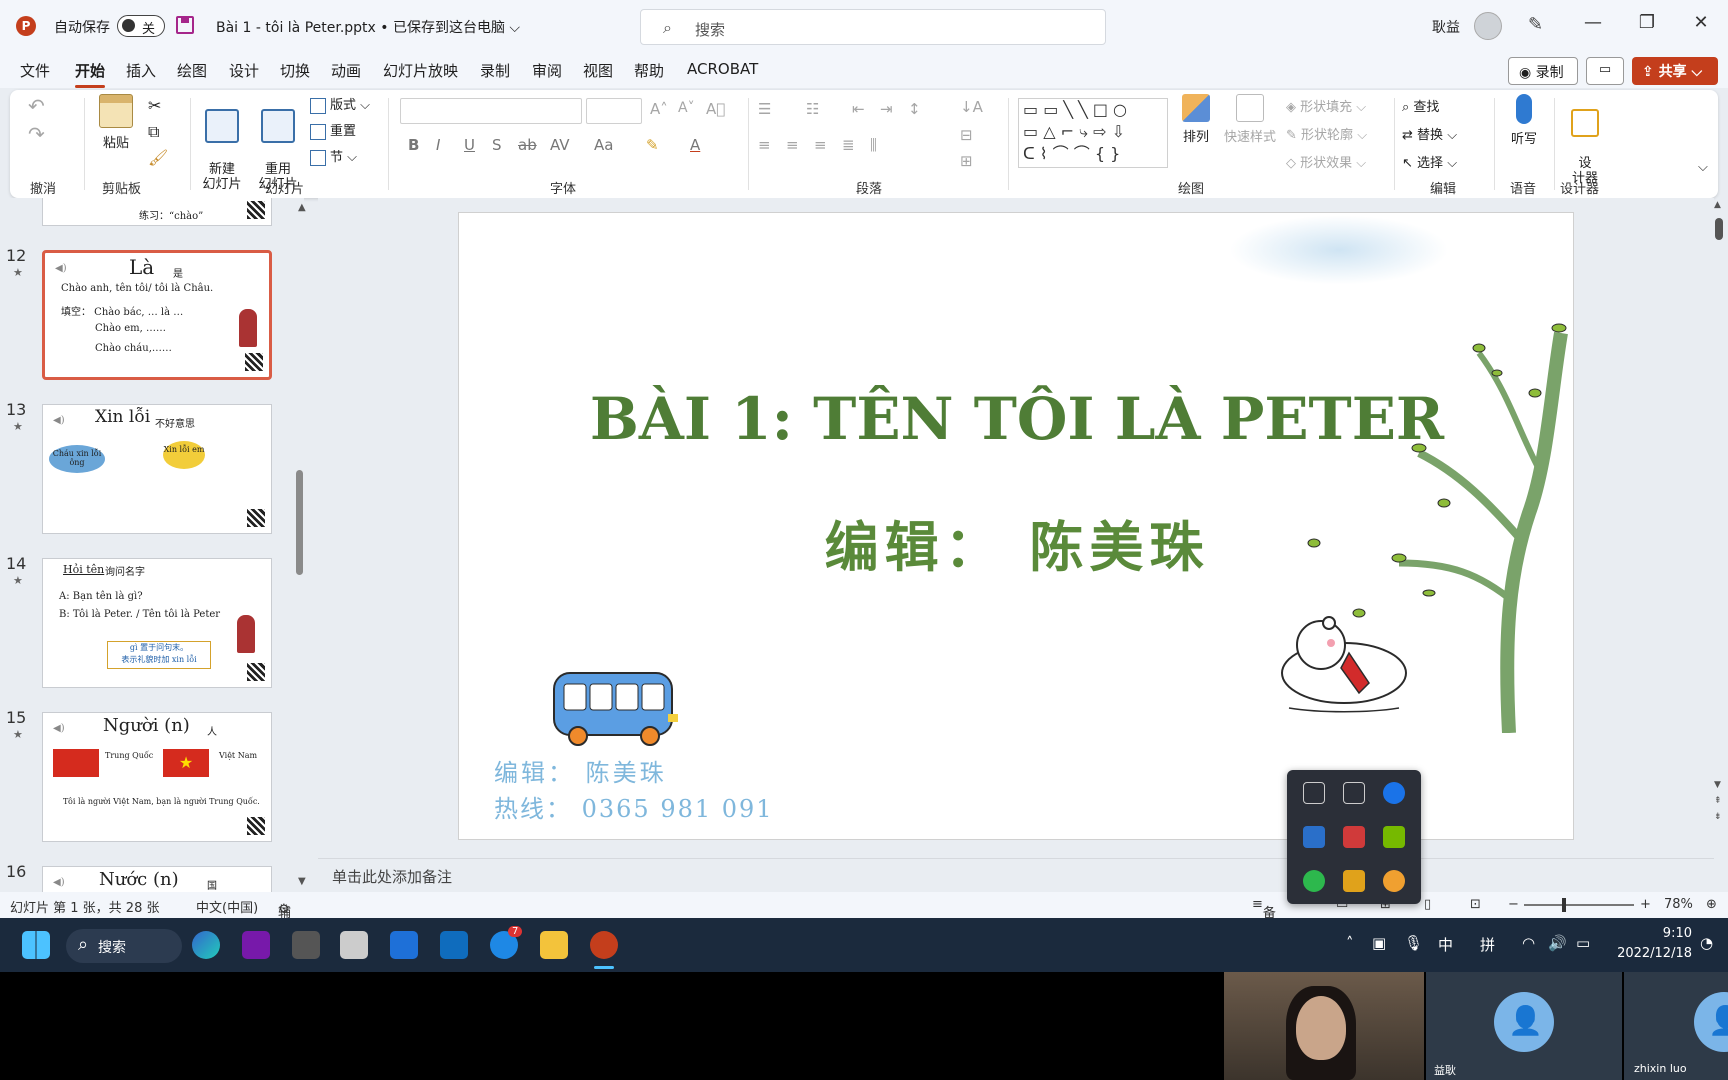  What do you see at coordinates (1718, 817) in the screenshot?
I see `next-slide-icon: ⇟` at bounding box center [1718, 817].